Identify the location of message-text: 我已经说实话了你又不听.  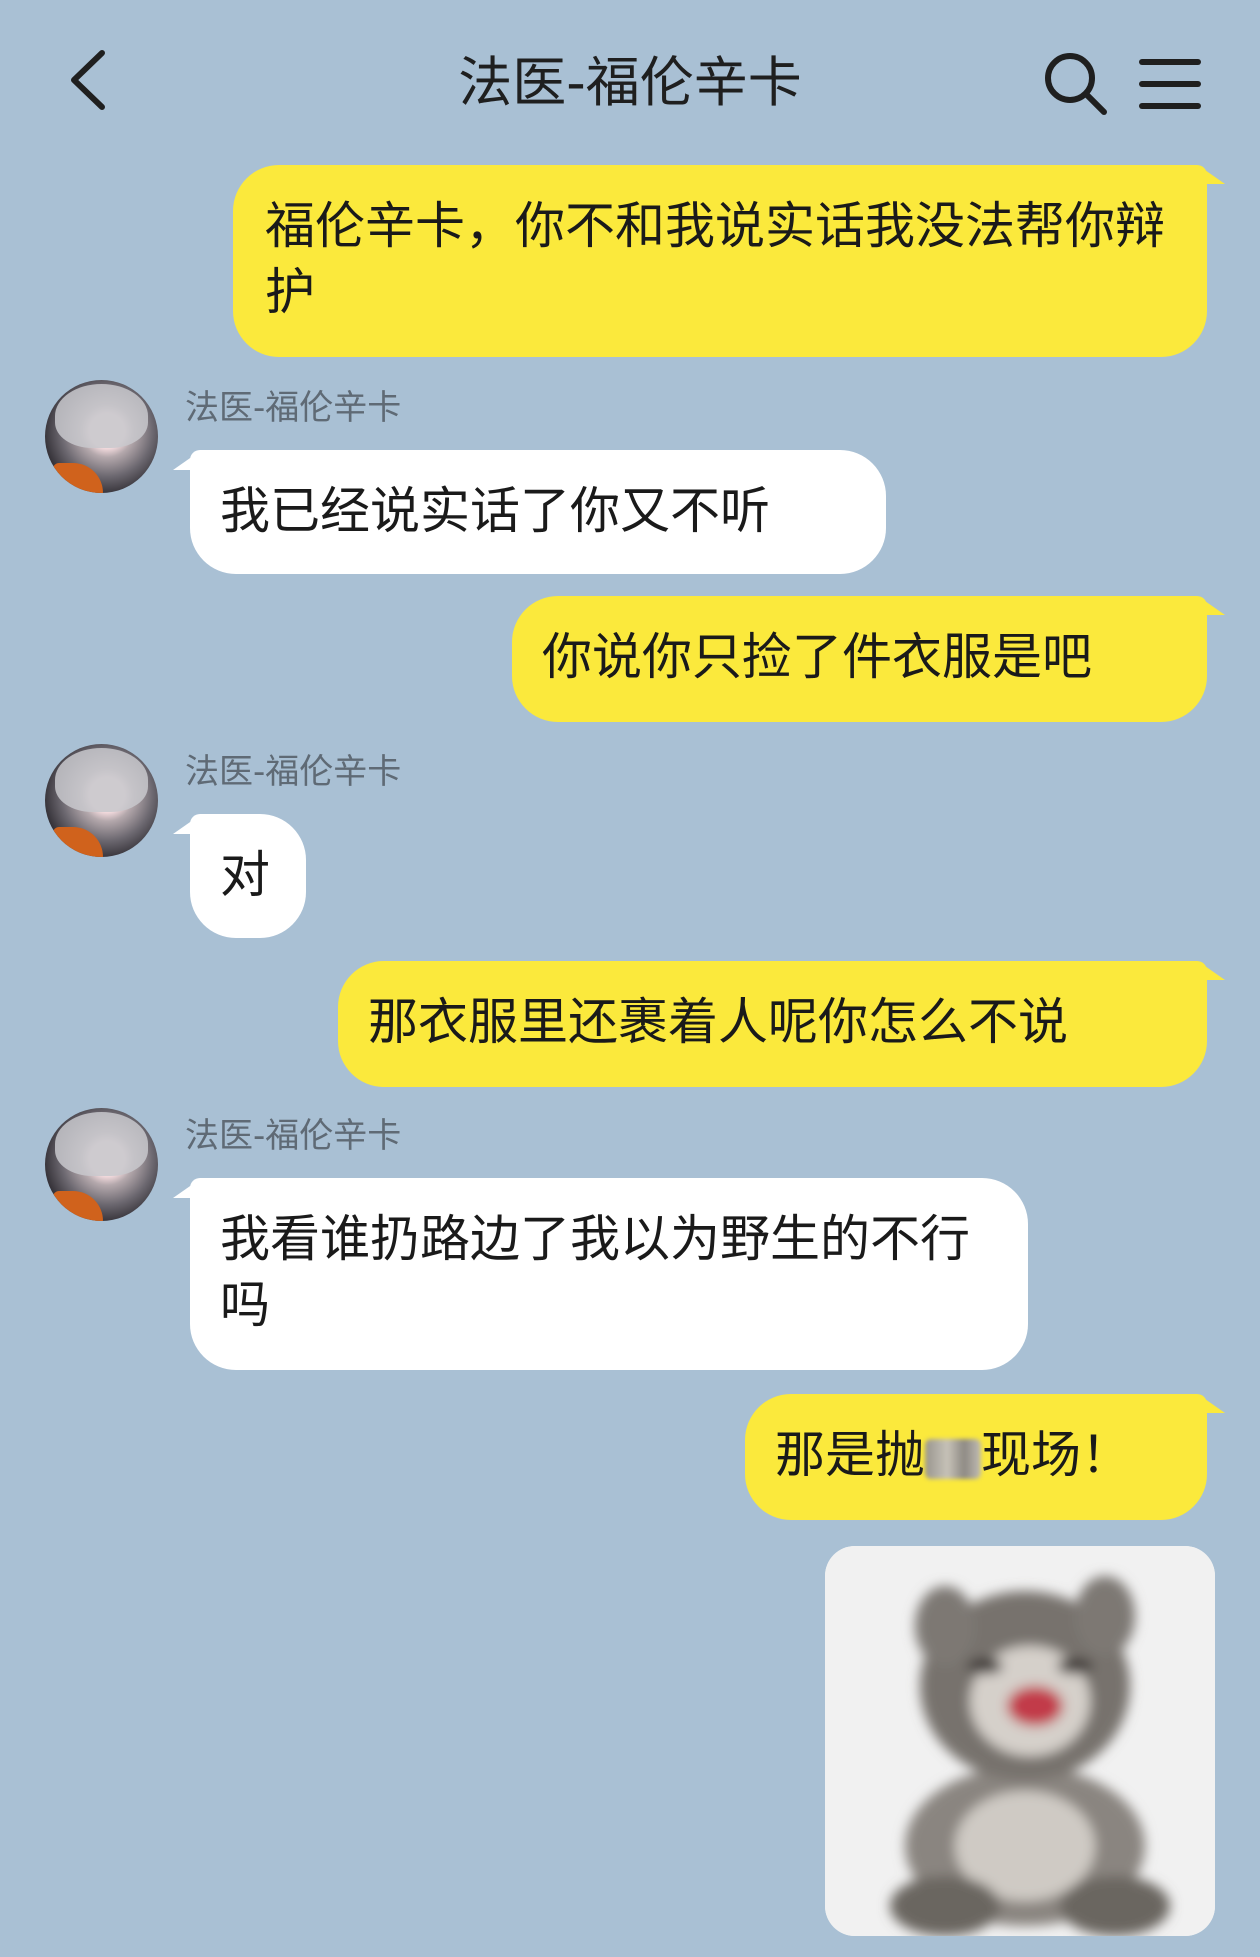
(495, 511).